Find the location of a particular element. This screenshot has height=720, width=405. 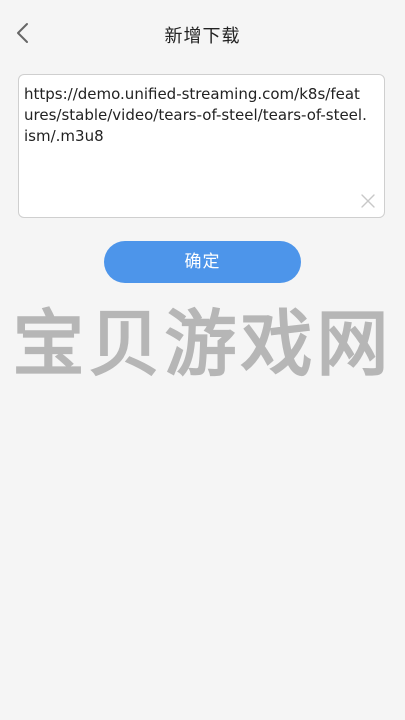

close-icon is located at coordinates (368, 201).